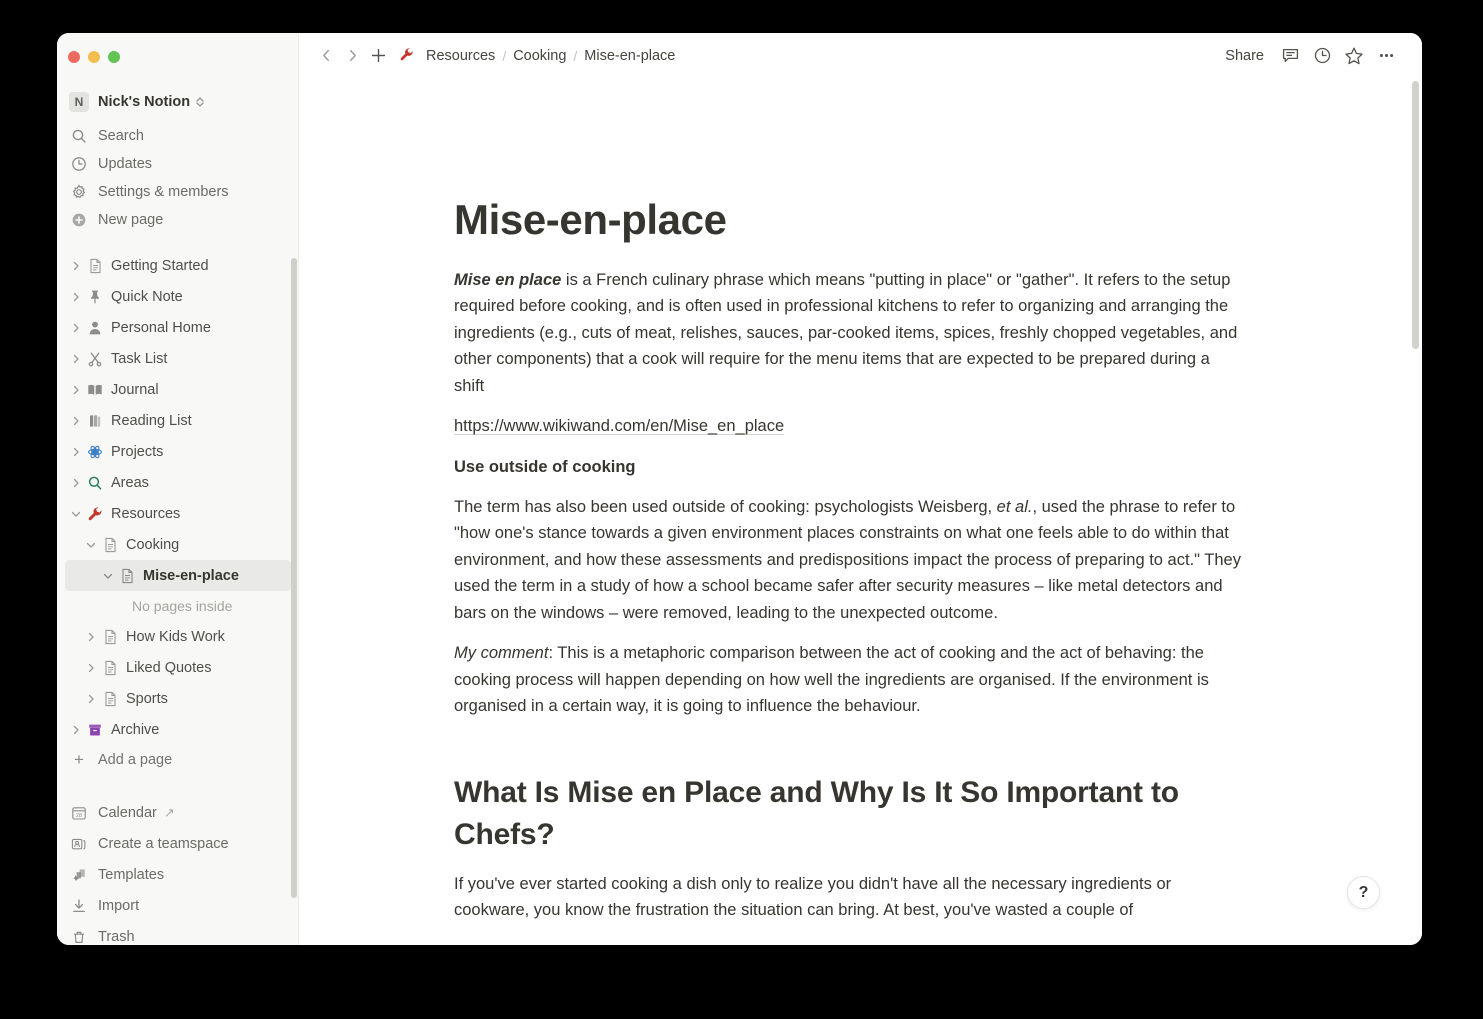 This screenshot has height=1019, width=1483. Describe the element at coordinates (200, 102) in the screenshot. I see `updown-chevron-icon` at that location.